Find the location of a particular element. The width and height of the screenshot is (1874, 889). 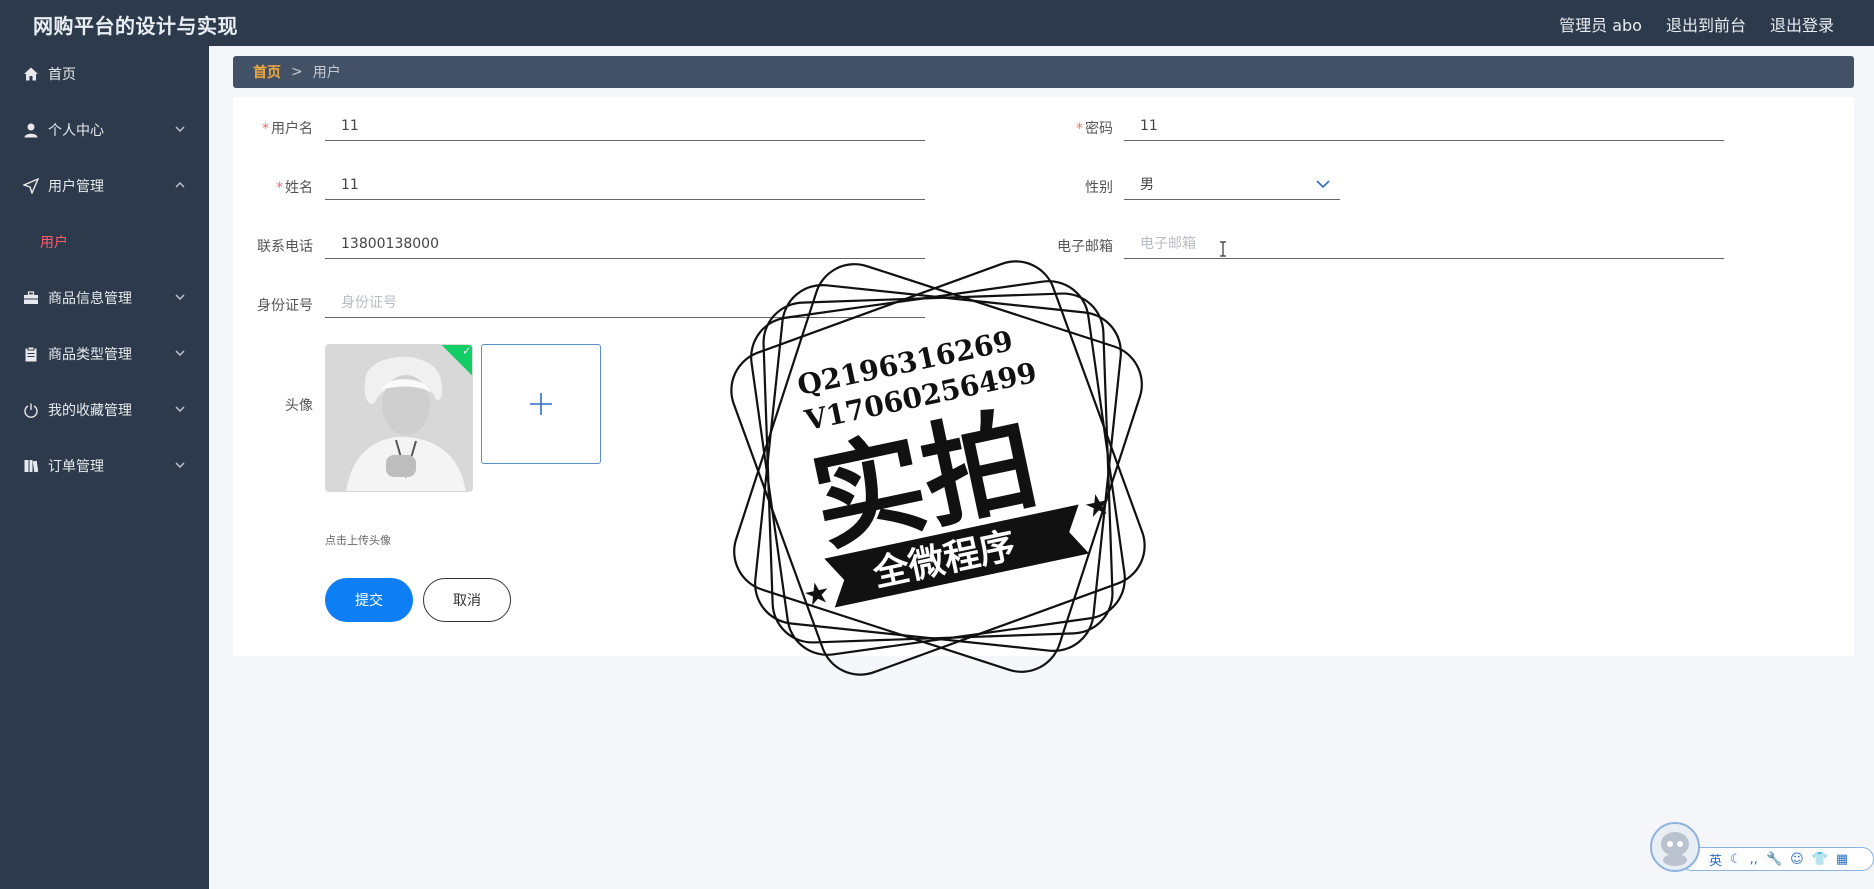

sidebar-item-user-management: 用户管理 is located at coordinates (104, 186).